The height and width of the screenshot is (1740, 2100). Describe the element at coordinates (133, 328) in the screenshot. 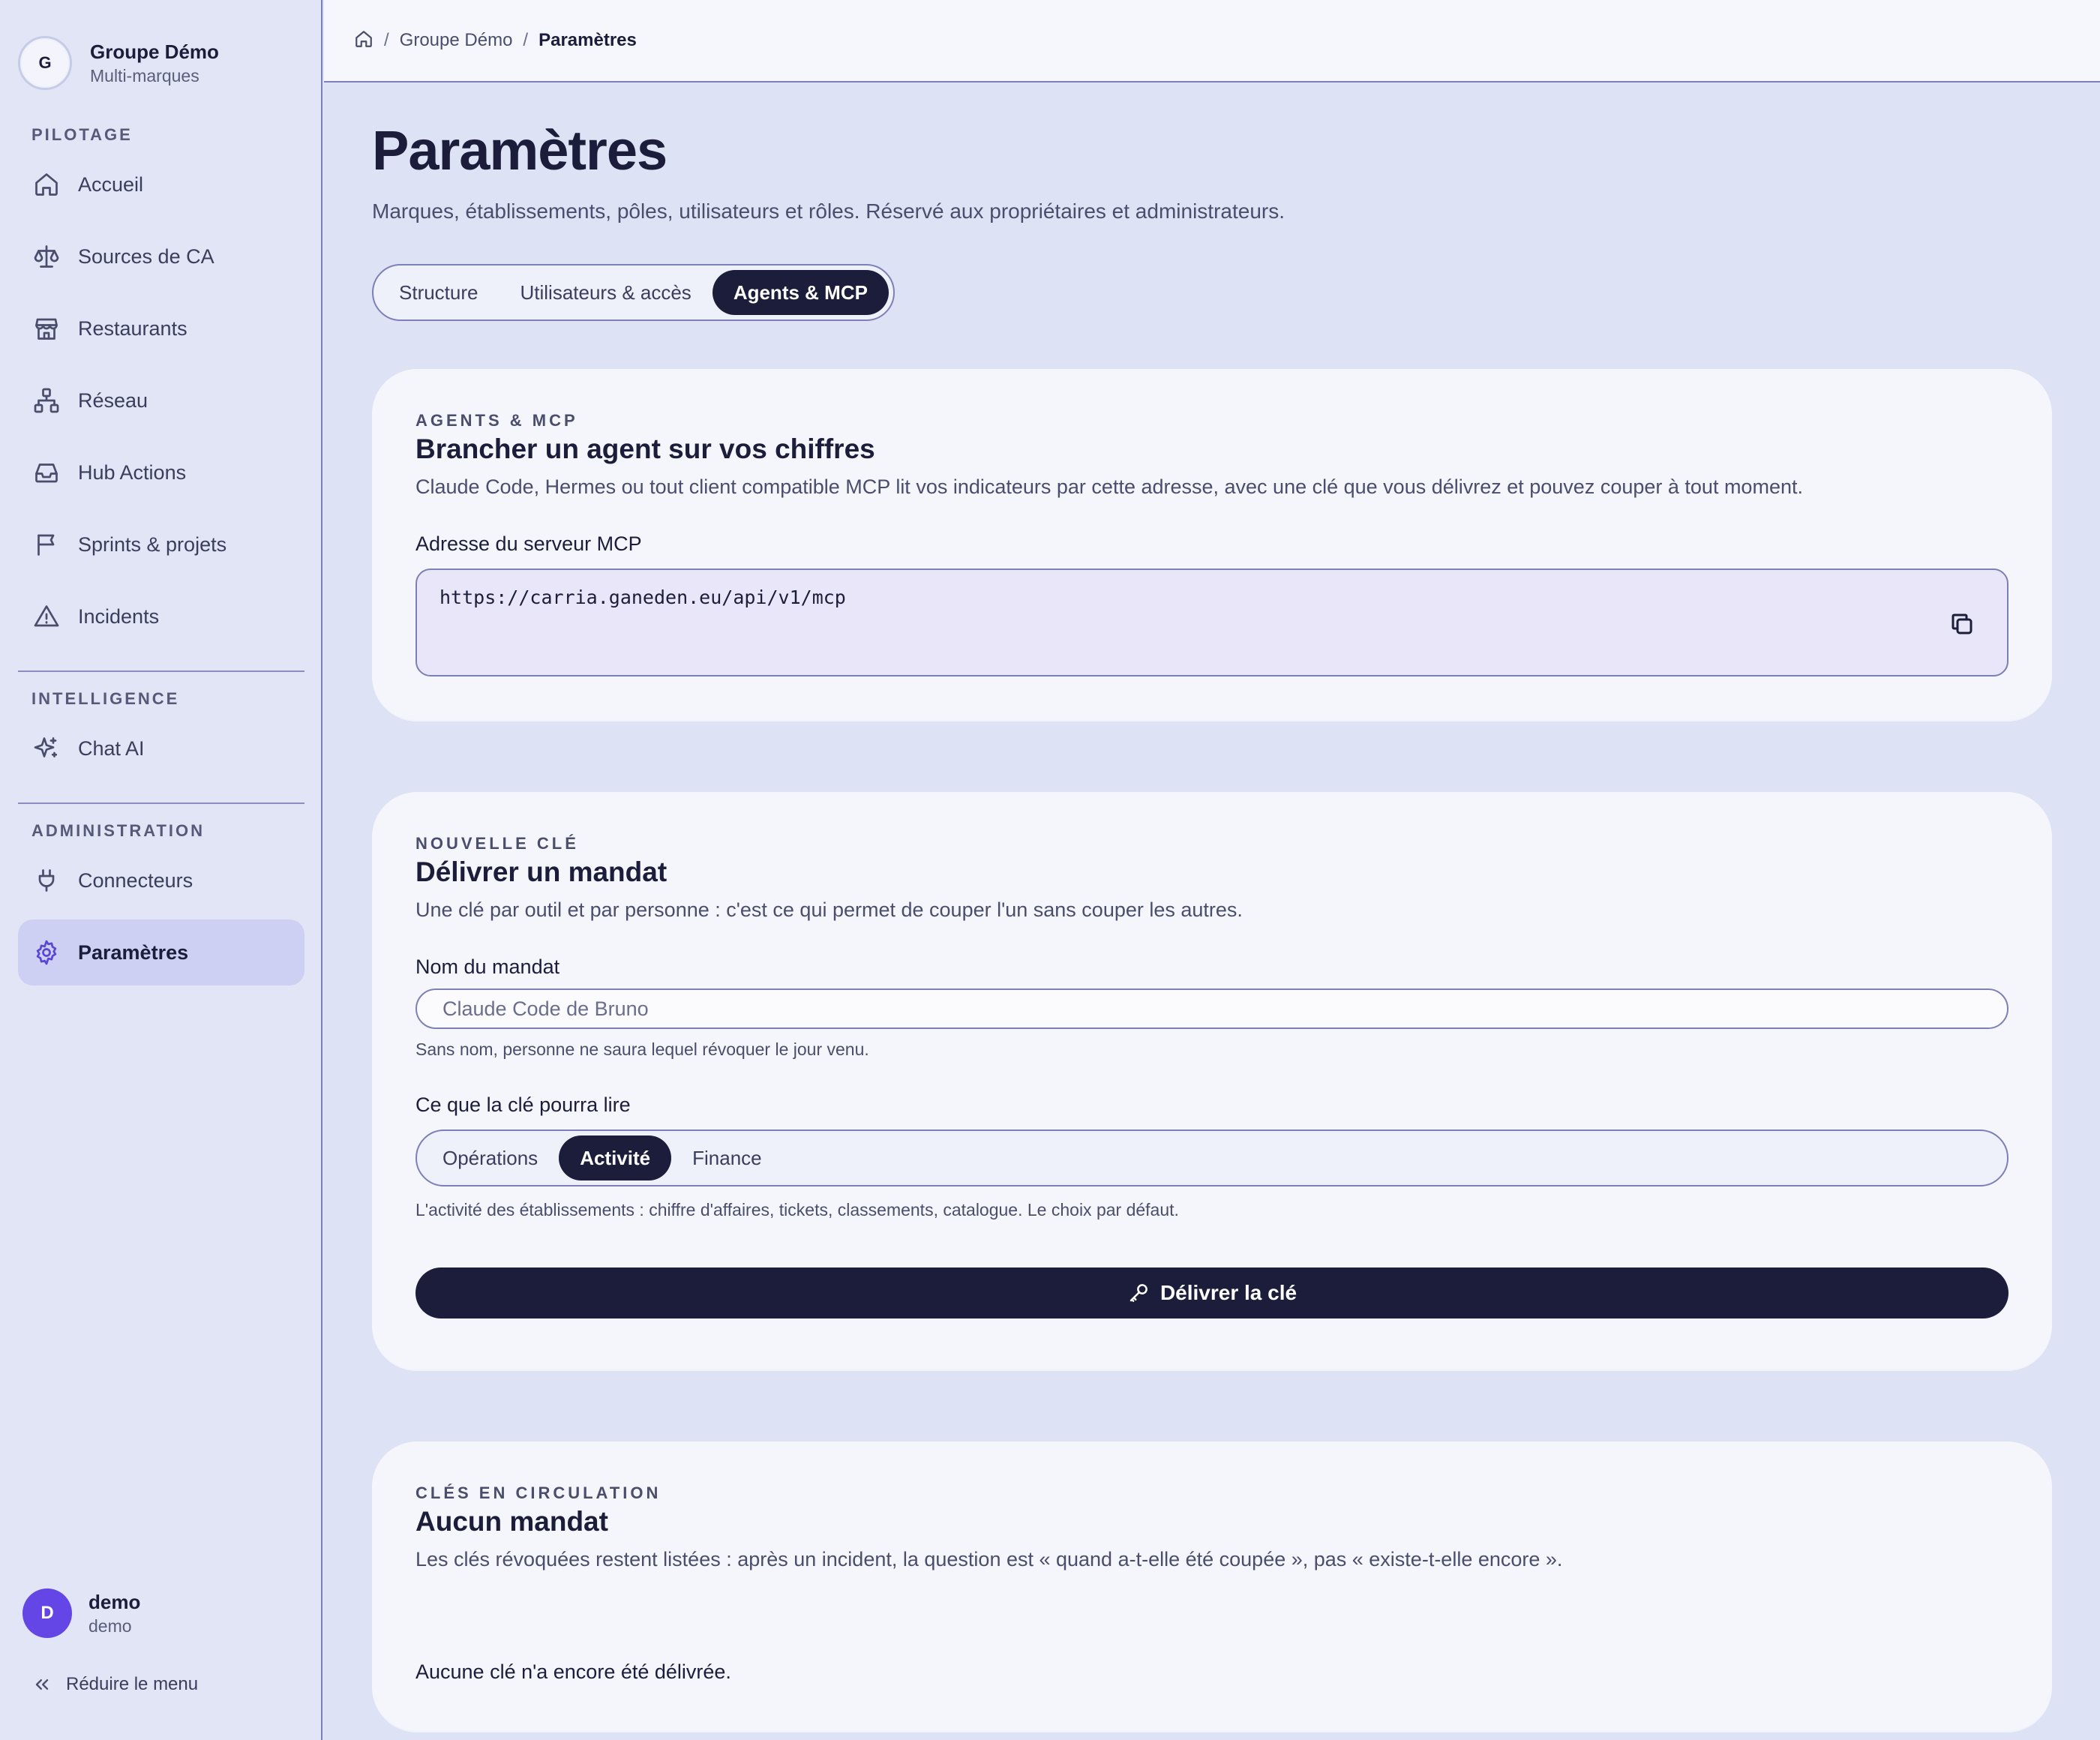

I see `sidebar-item-label: Restaurants` at that location.